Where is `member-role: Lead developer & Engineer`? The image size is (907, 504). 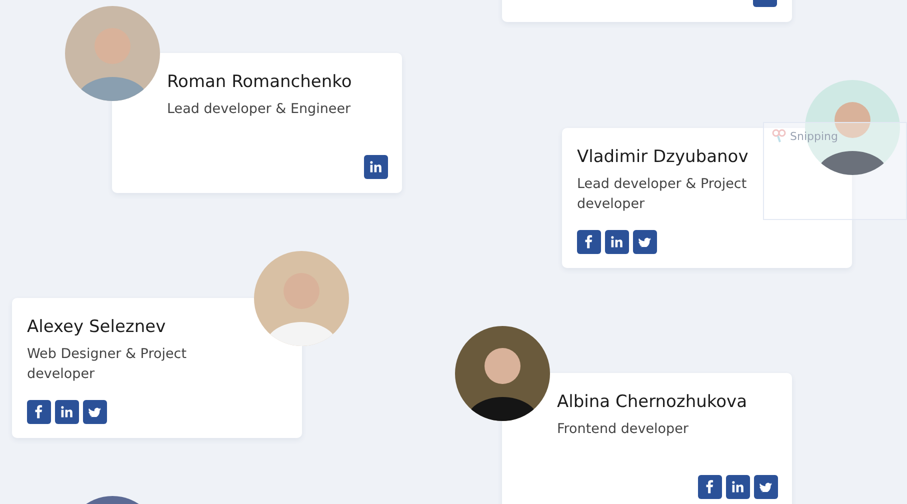
member-role: Lead developer & Engineer is located at coordinates (259, 110).